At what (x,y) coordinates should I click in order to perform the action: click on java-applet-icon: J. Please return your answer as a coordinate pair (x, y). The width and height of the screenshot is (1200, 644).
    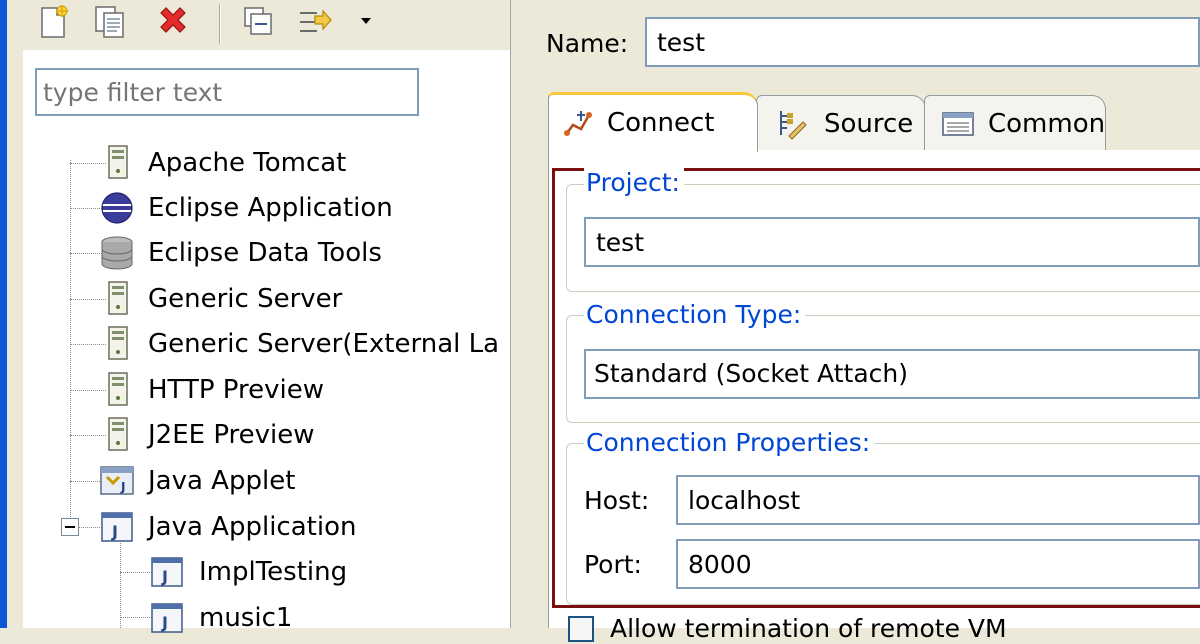
    Looking at the image, I should click on (116, 481).